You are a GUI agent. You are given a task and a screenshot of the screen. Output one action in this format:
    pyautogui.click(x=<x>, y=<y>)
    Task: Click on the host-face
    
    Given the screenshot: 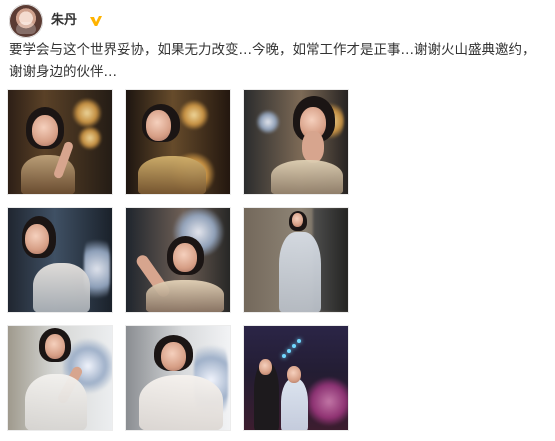 What is the action you would take?
    pyautogui.click(x=265, y=367)
    